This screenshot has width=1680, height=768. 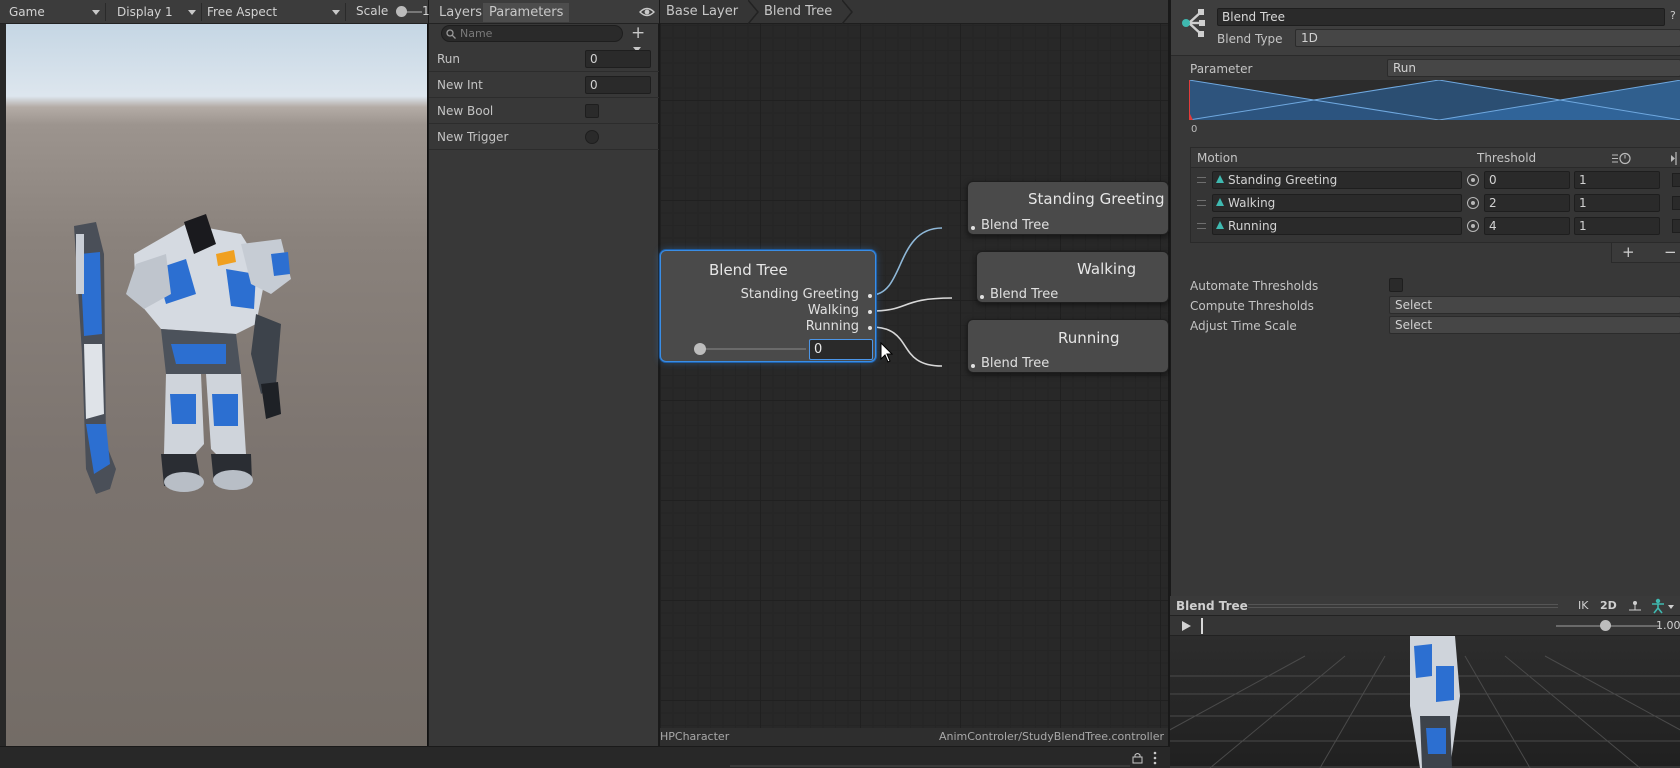 What do you see at coordinates (1186, 626) in the screenshot?
I see `play-icon` at bounding box center [1186, 626].